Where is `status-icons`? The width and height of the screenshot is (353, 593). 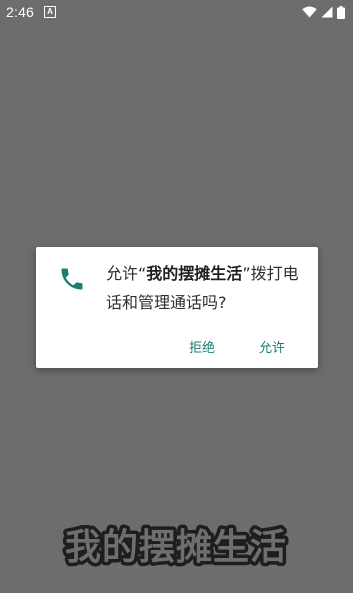 status-icons is located at coordinates (323, 12).